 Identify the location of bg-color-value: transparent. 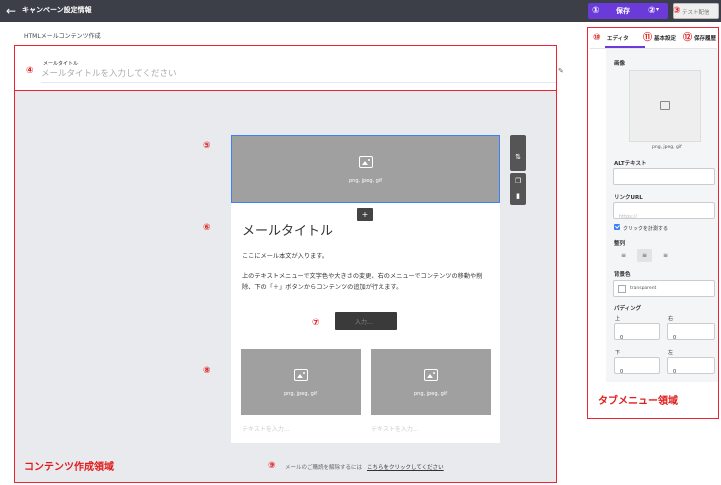
(643, 288).